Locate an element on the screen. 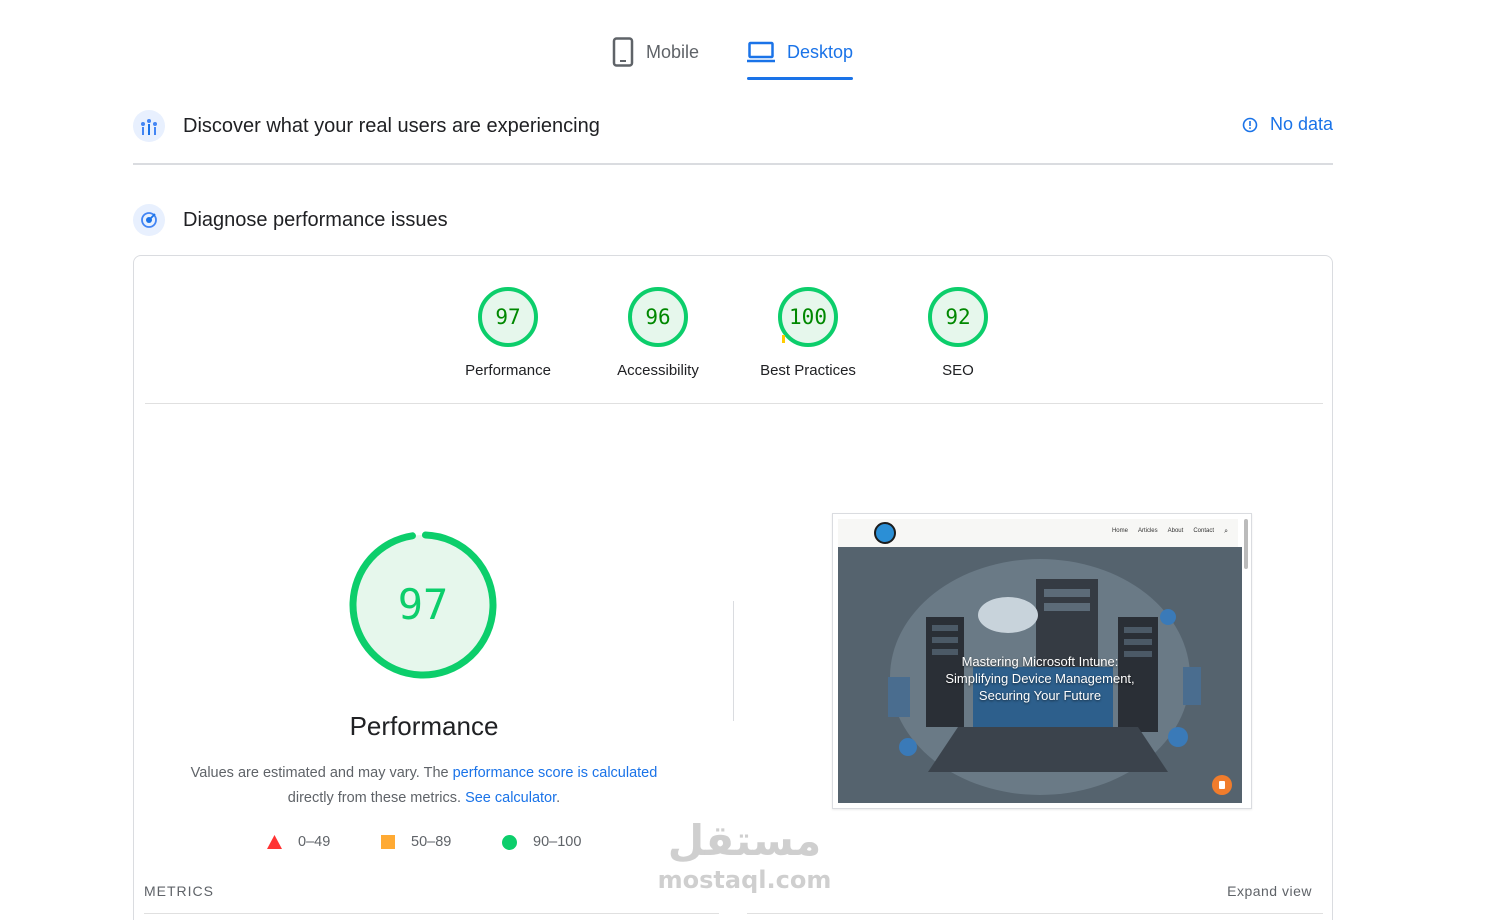 Image resolution: width=1487 pixels, height=920 pixels. gauge-accessibility-label: Accessibility is located at coordinates (658, 370).